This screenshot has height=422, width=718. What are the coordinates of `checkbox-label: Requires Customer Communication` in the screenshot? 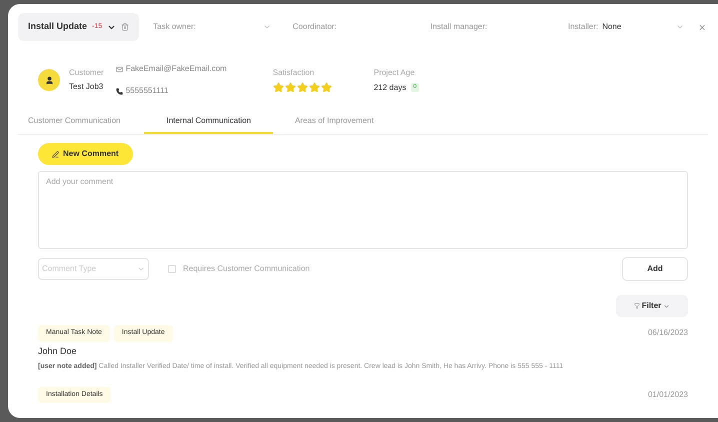 It's located at (246, 269).